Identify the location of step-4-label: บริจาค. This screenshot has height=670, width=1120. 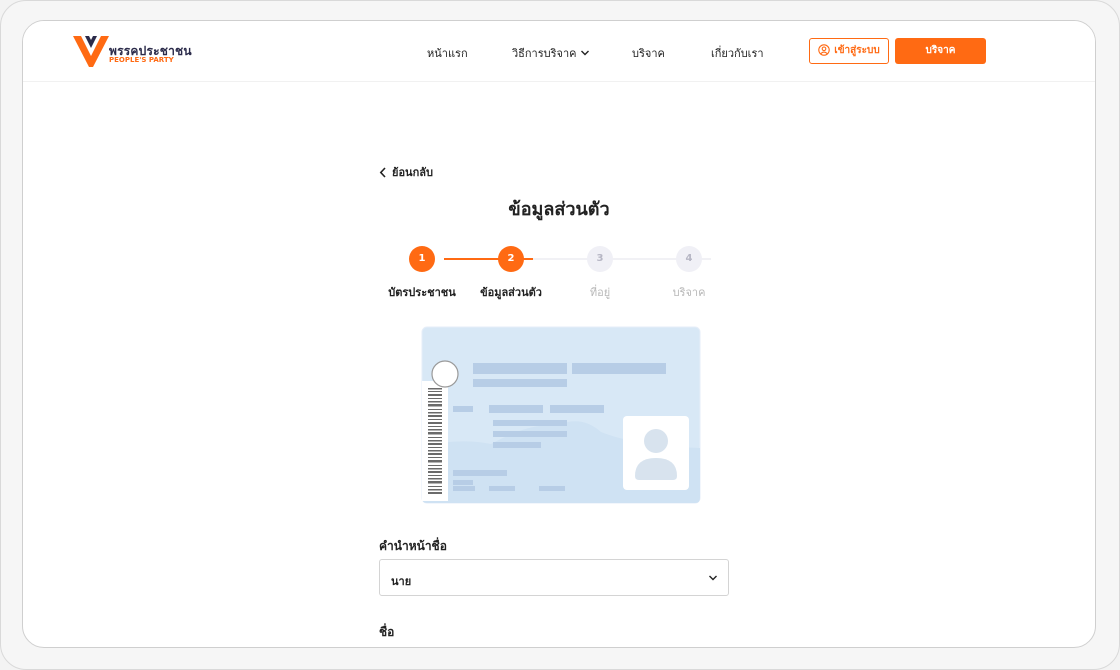
(689, 292).